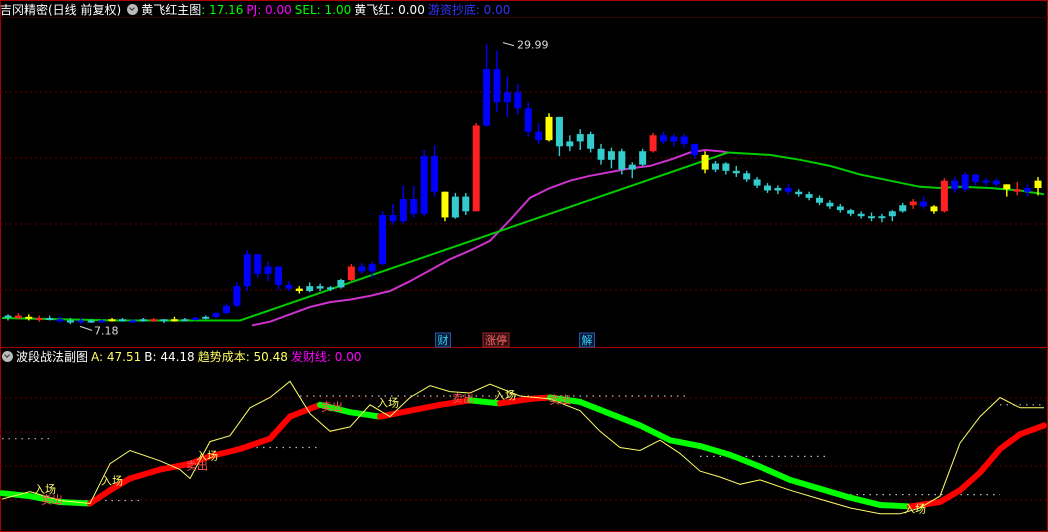  What do you see at coordinates (389, 10) in the screenshot?
I see `hfh-value: 黄飞红: 0.00` at bounding box center [389, 10].